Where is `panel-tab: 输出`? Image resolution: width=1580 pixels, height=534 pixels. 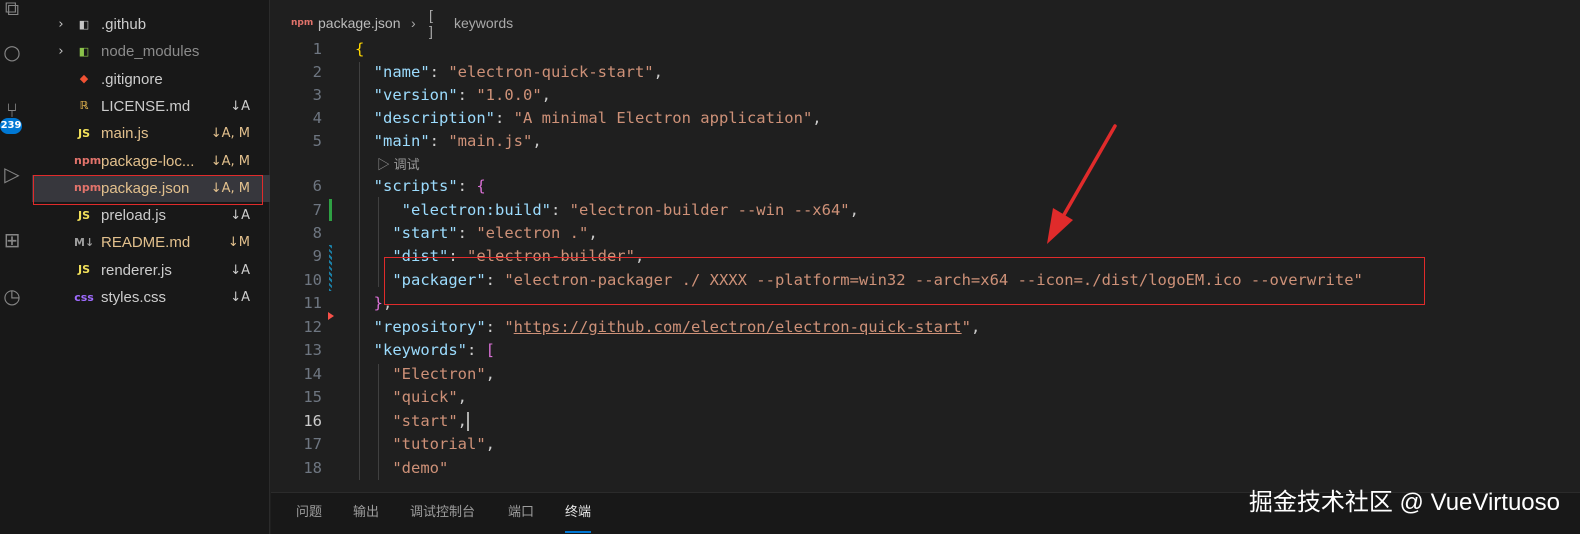 panel-tab: 输出 is located at coordinates (366, 513).